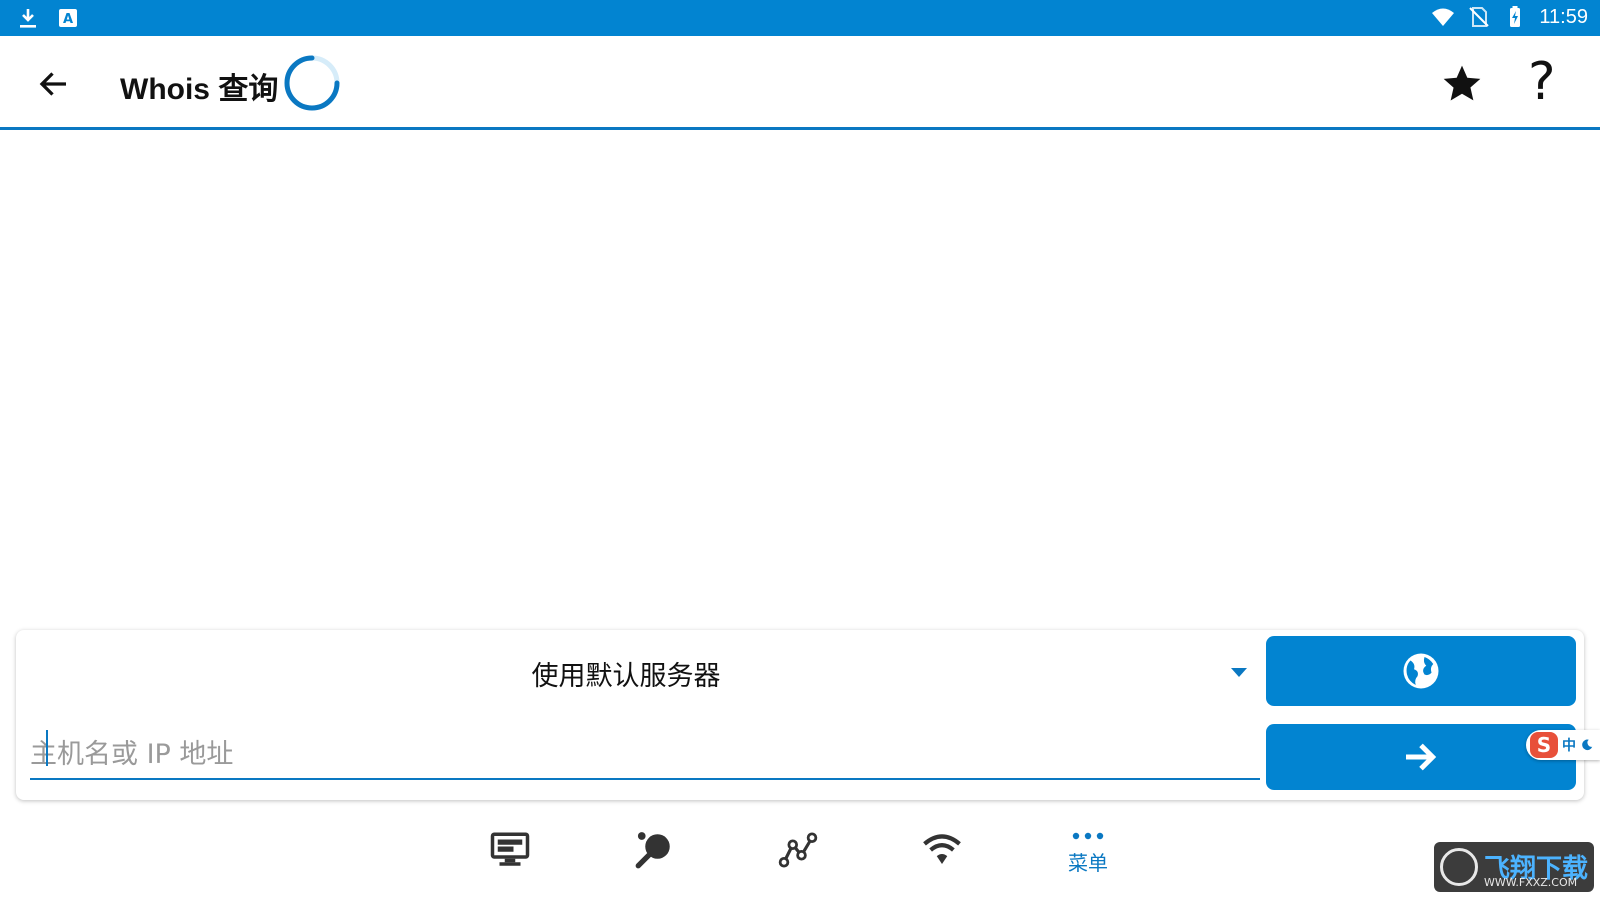 The image size is (1600, 900). Describe the element at coordinates (800, 18) in the screenshot. I see `status-bar: A 11:59` at that location.